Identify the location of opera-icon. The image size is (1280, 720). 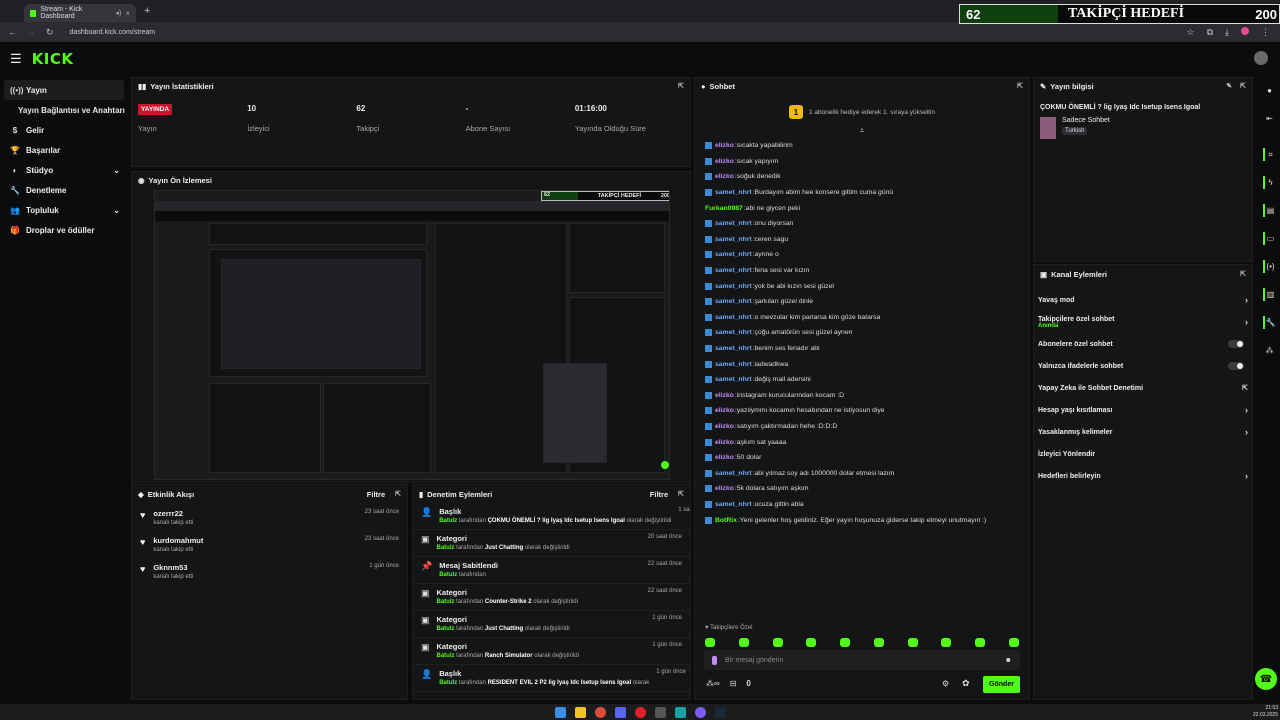
(640, 712).